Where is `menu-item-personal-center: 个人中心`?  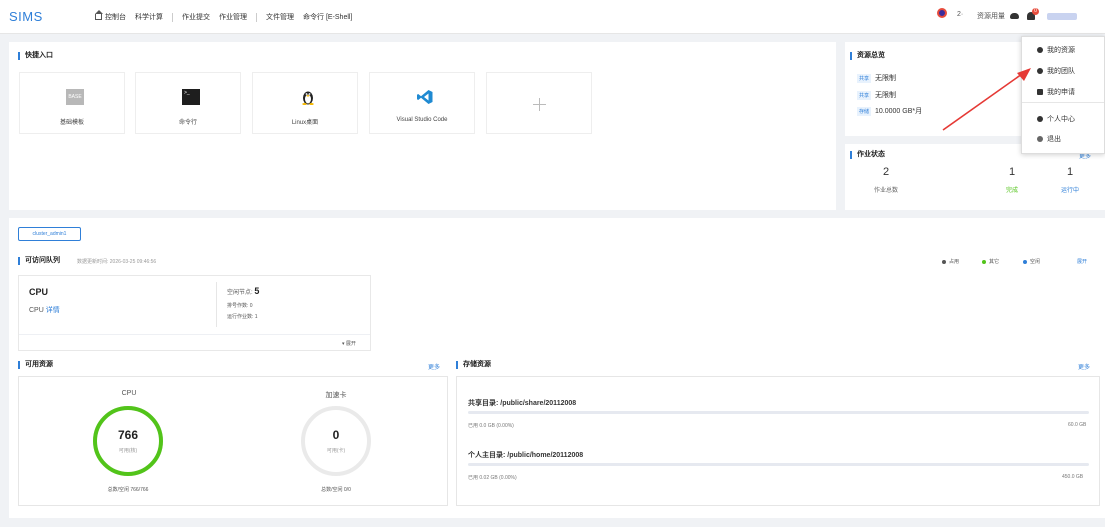 menu-item-personal-center: 个人中心 is located at coordinates (1056, 119).